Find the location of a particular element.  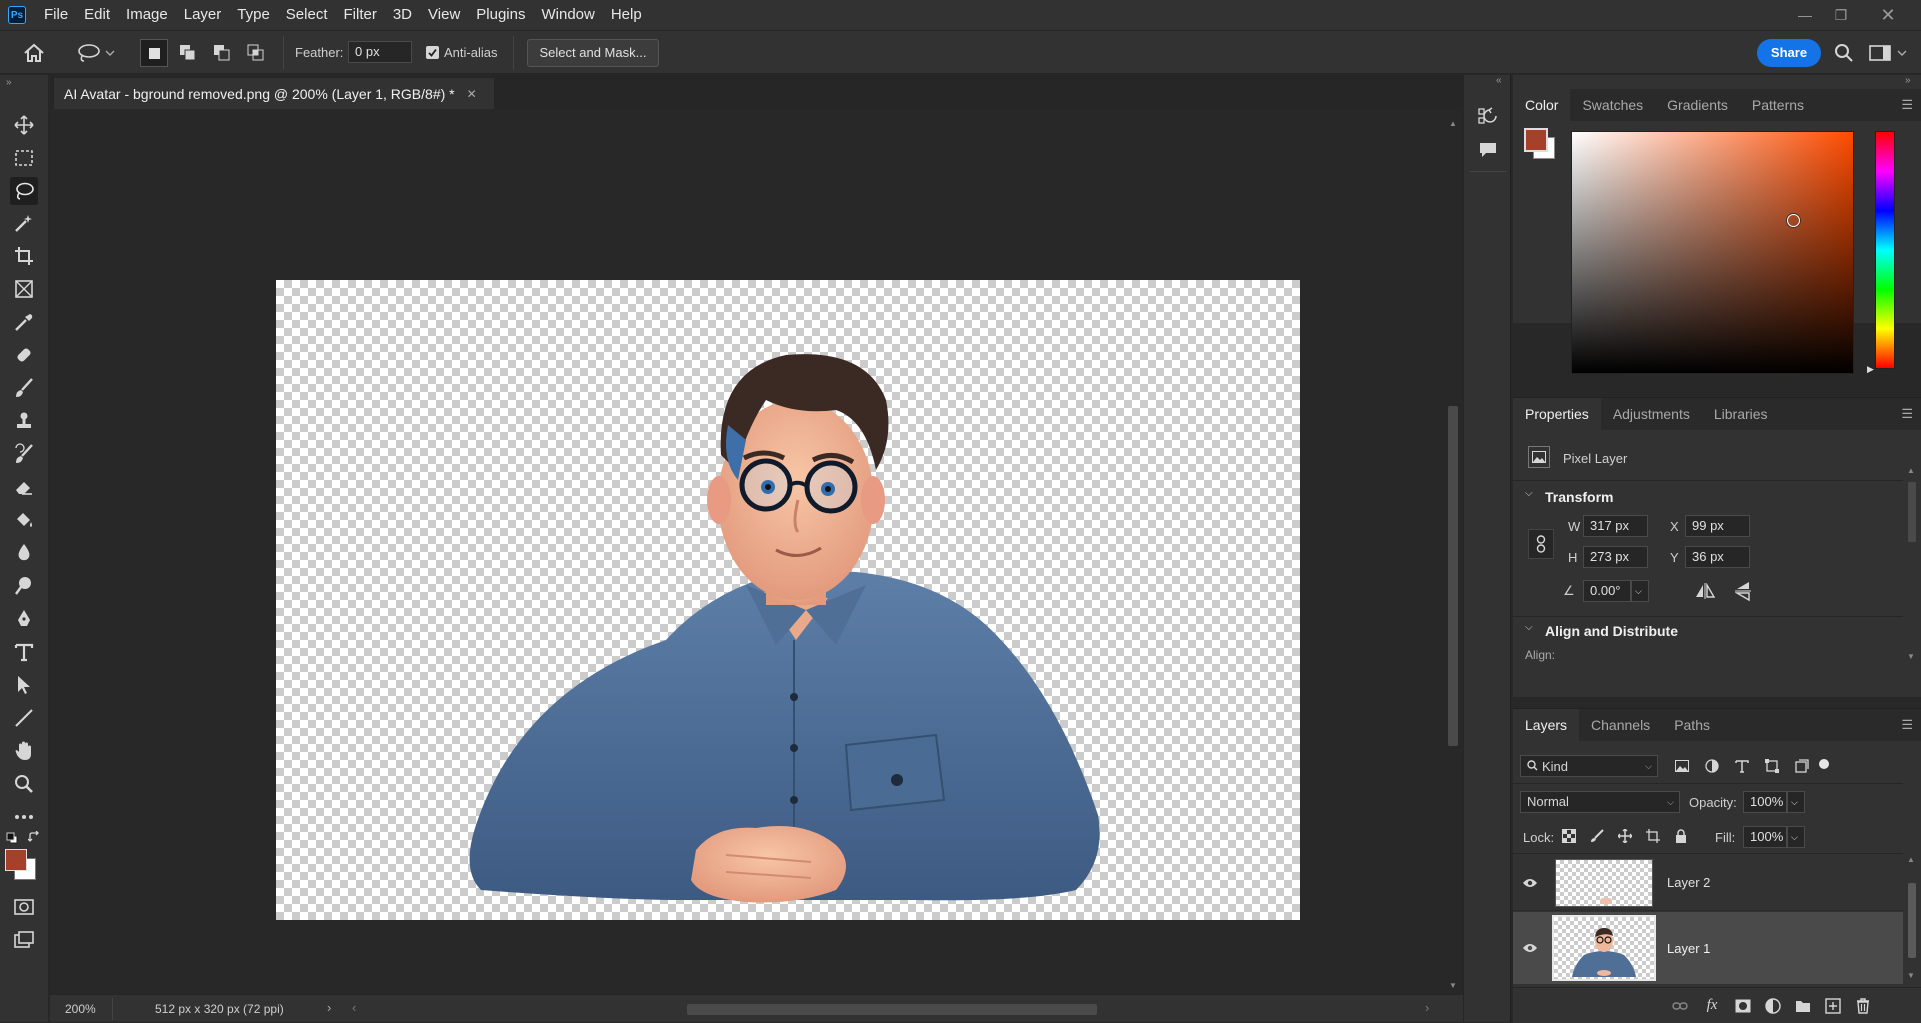

menu-help: Help is located at coordinates (626, 15).